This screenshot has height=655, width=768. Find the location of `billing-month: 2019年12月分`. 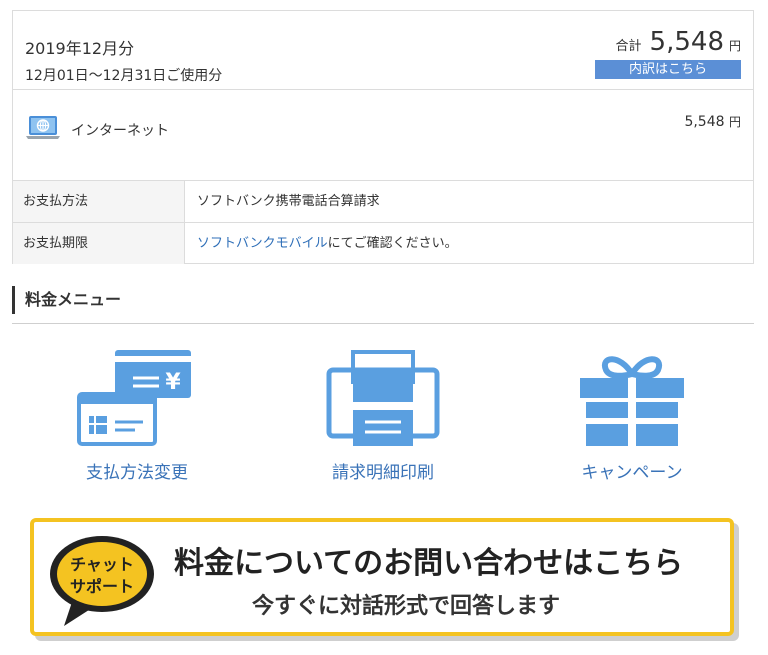

billing-month: 2019年12月分 is located at coordinates (80, 48).